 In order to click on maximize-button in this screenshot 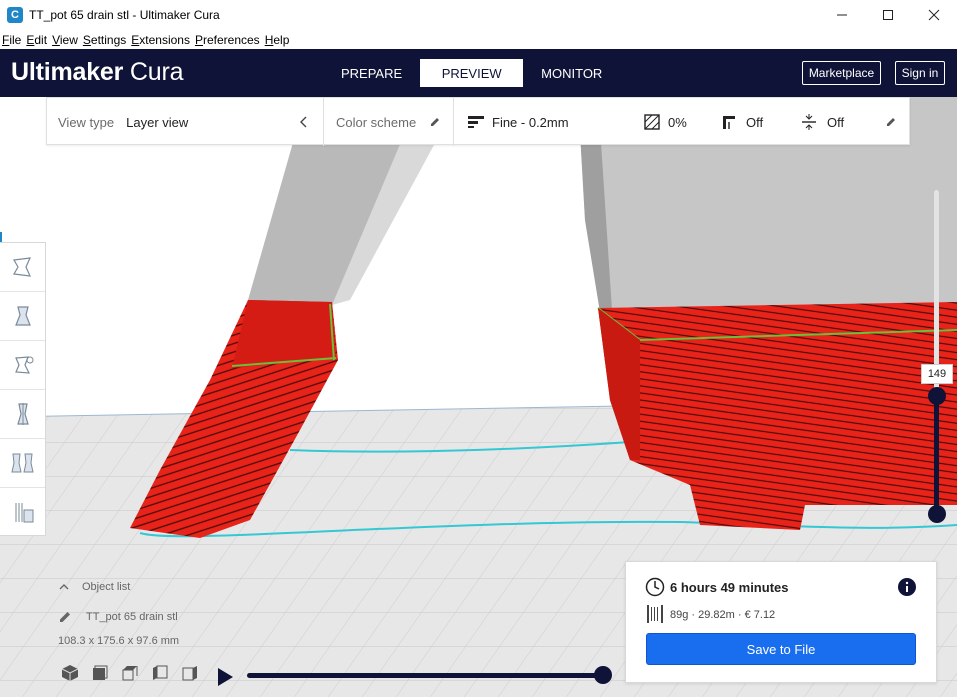, I will do `click(888, 15)`.